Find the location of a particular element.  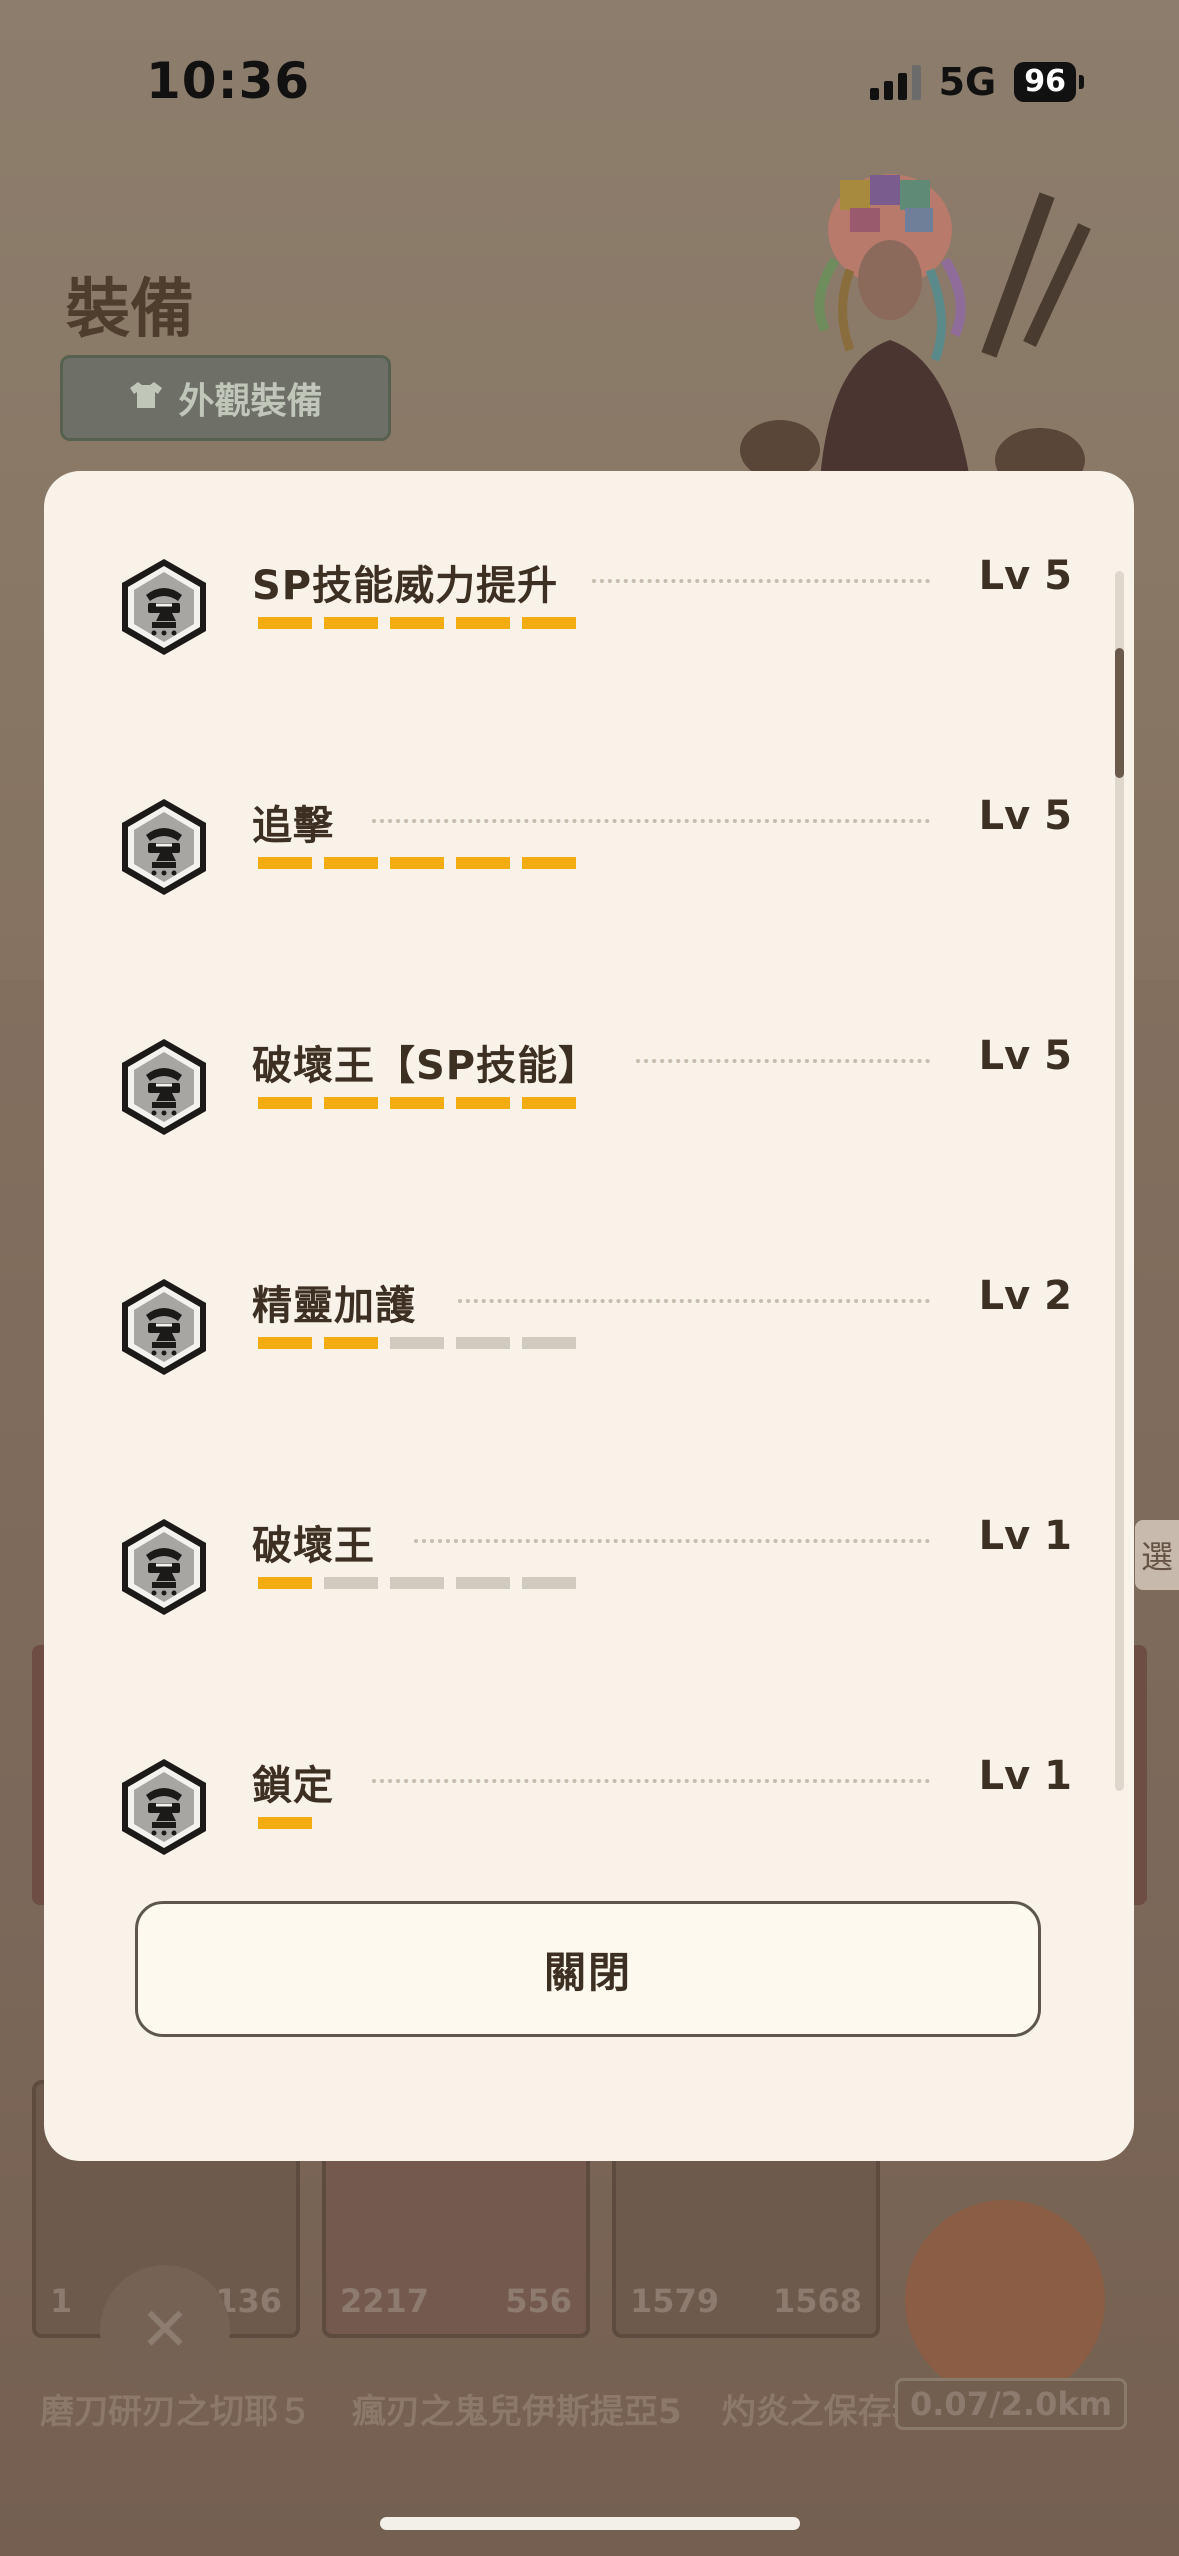

close-button: 關閉 is located at coordinates (588, 1969).